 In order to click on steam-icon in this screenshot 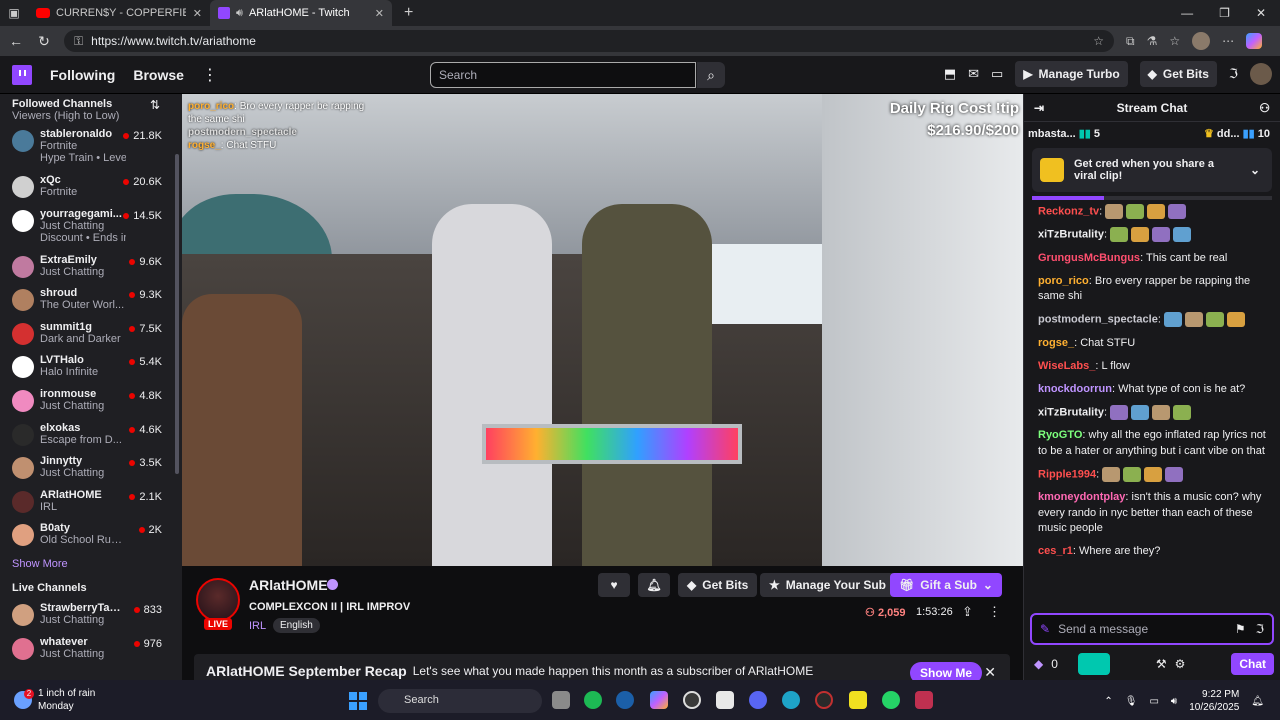, I will do `click(625, 700)`.